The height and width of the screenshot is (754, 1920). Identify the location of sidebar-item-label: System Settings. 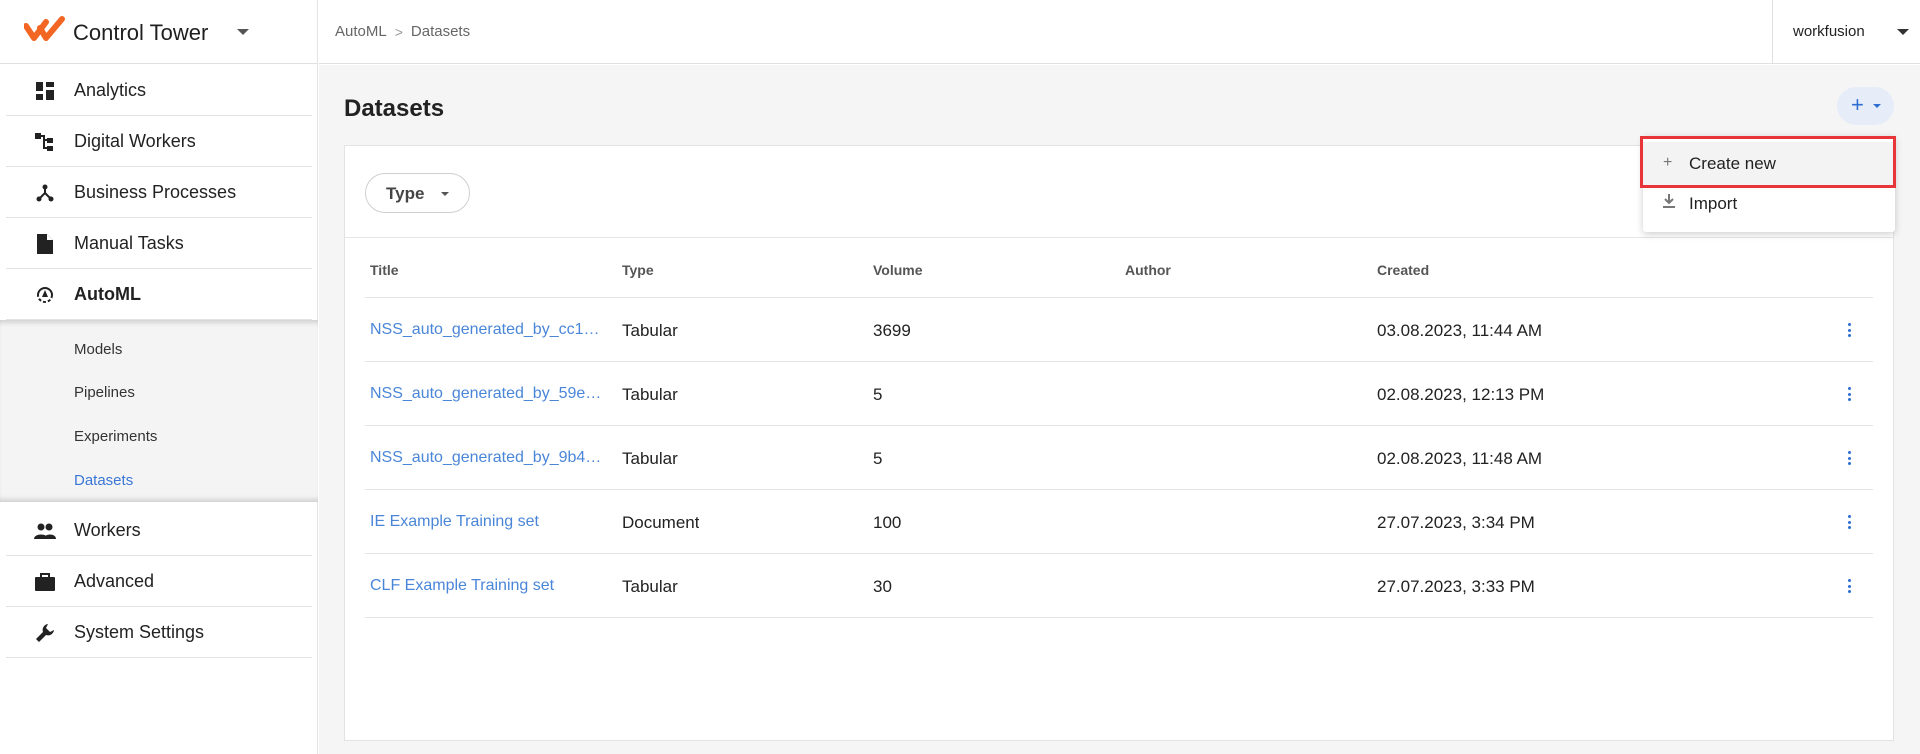
(139, 632).